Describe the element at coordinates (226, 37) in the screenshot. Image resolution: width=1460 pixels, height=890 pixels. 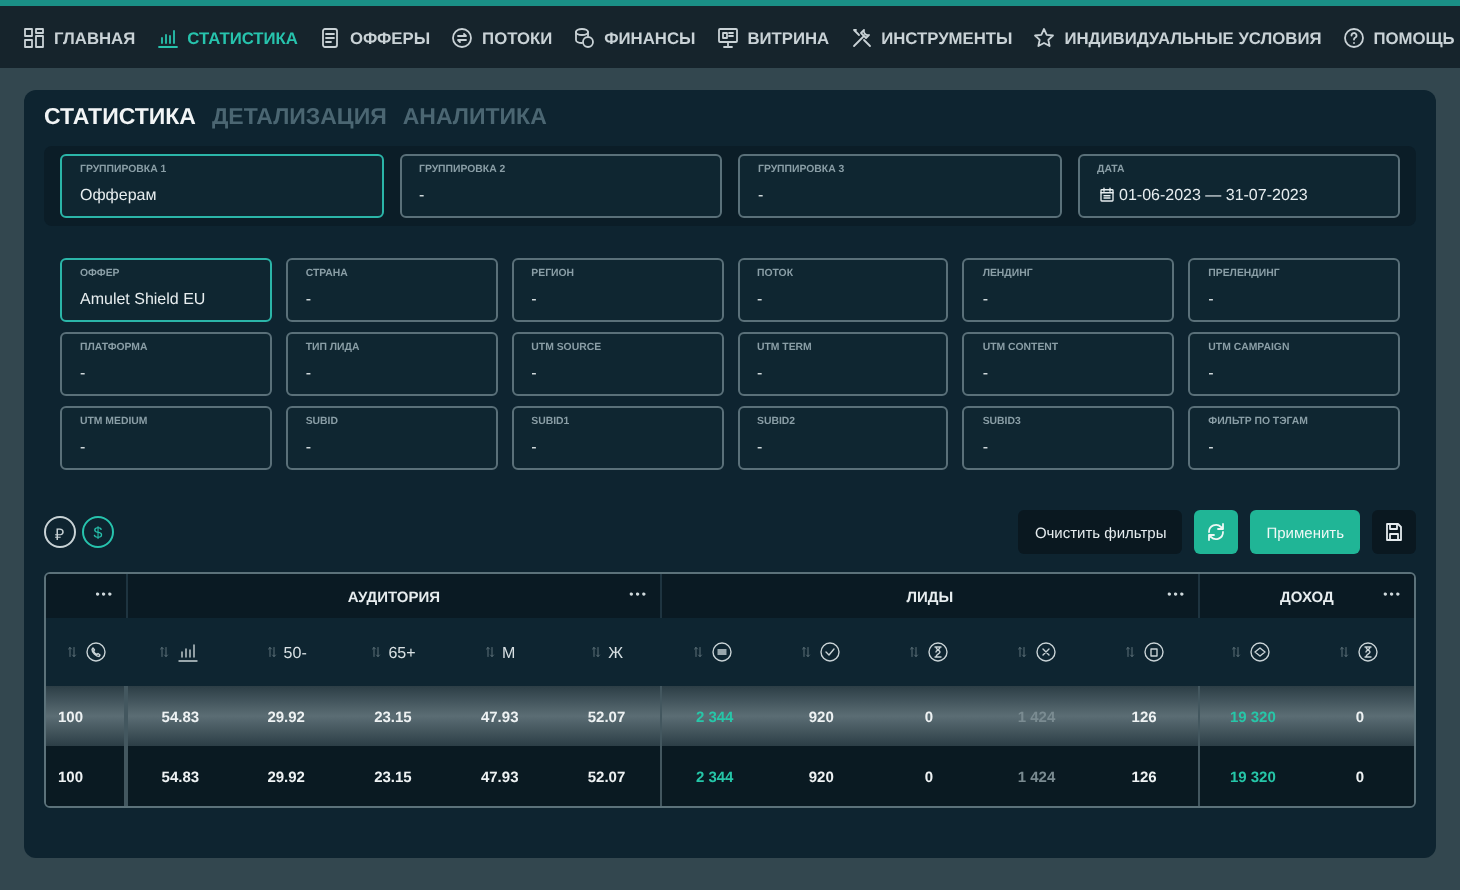
I see `nav-link: СТАТИСТИКА` at that location.